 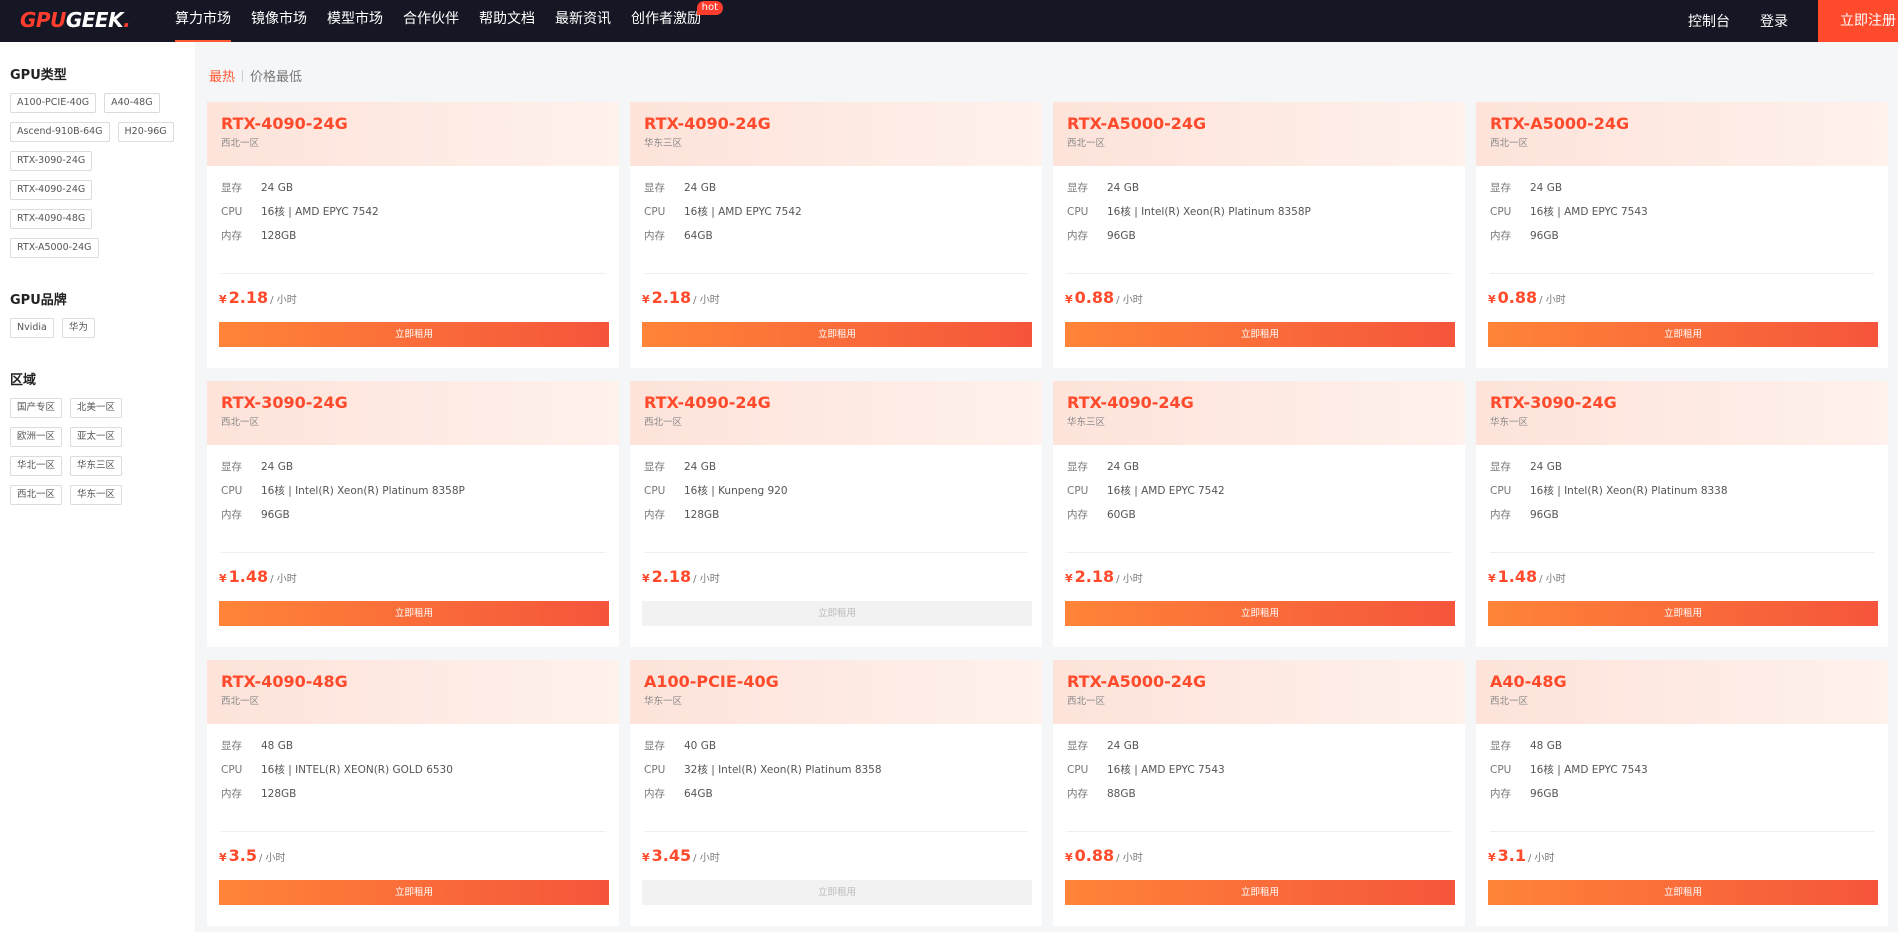 What do you see at coordinates (1709, 21) in the screenshot?
I see `console-link: 控制台` at bounding box center [1709, 21].